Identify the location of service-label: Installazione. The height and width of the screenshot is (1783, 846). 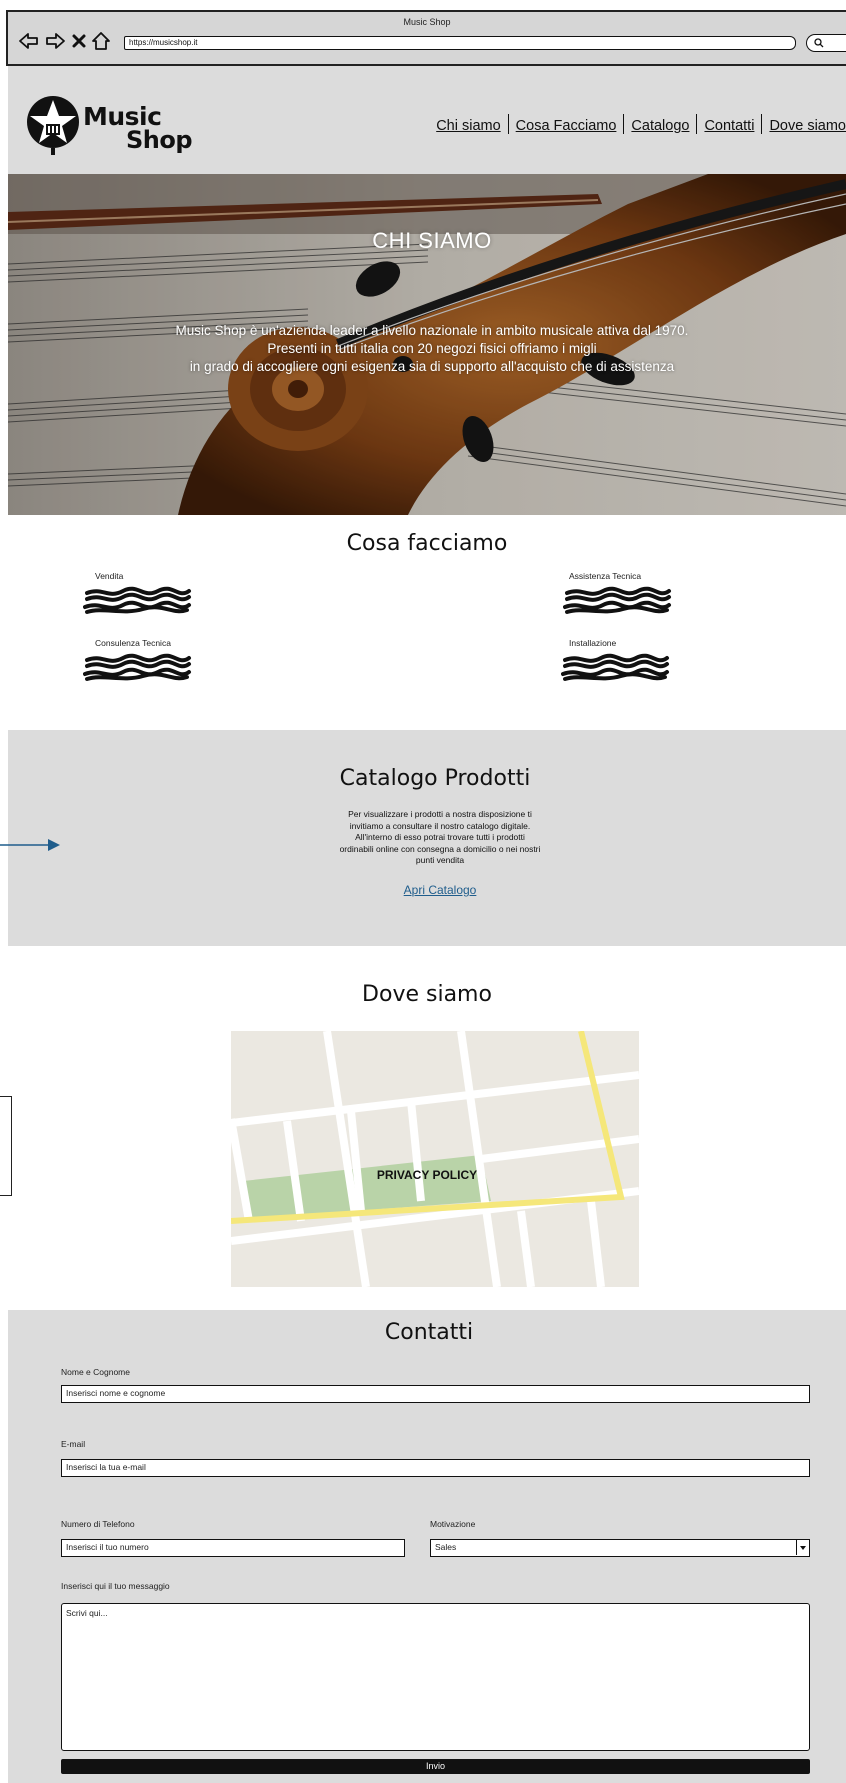
(593, 643).